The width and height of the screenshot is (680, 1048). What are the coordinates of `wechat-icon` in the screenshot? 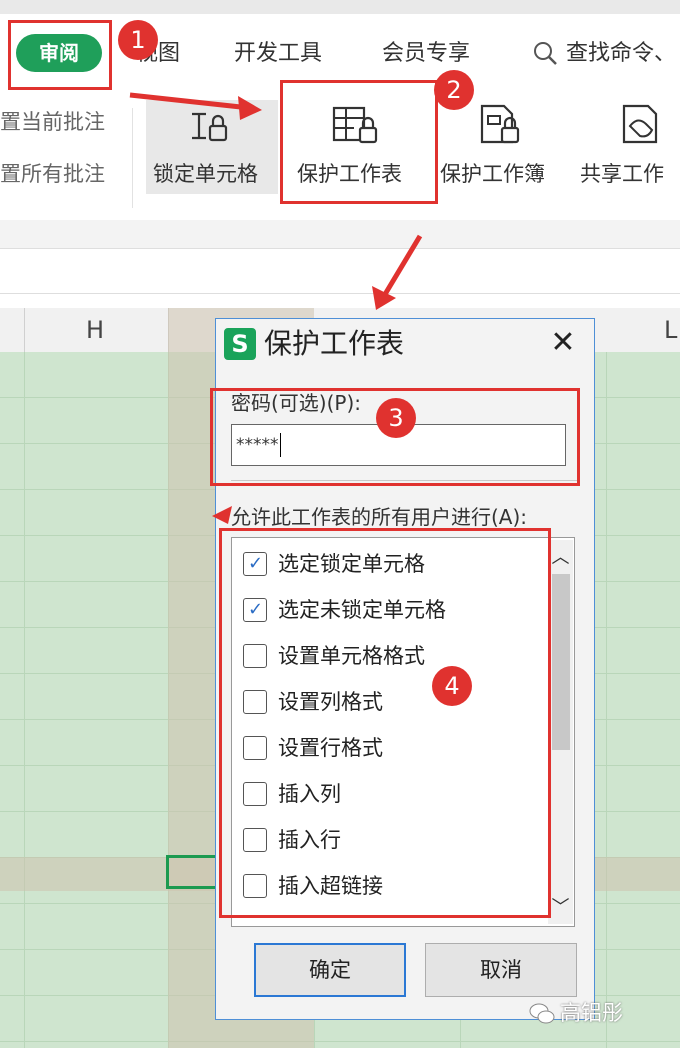 It's located at (542, 1014).